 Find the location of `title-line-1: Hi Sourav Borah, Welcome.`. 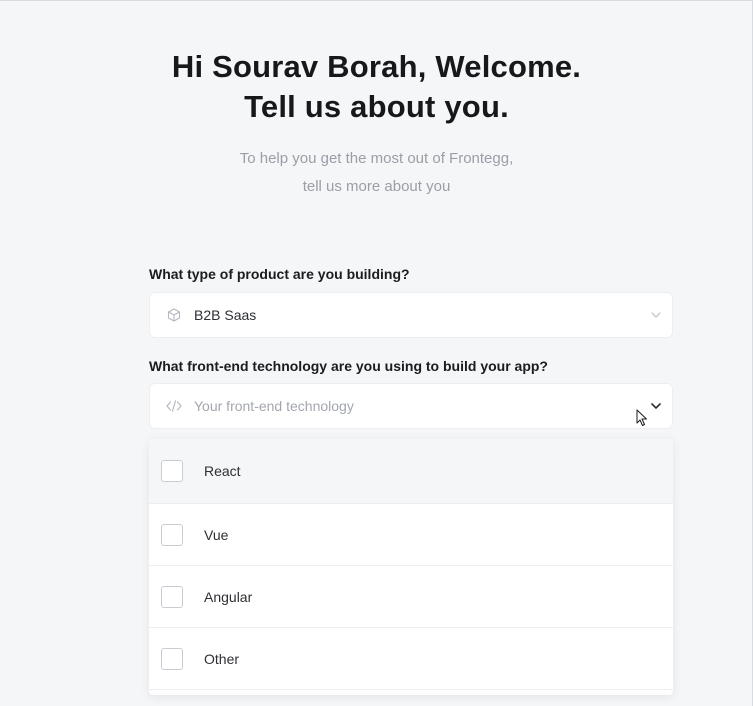

title-line-1: Hi Sourav Borah, Welcome. is located at coordinates (376, 66).